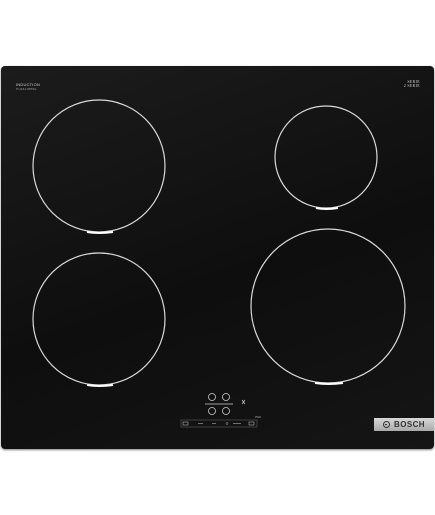 This screenshot has height=515, width=435. What do you see at coordinates (409, 424) in the screenshot?
I see `brand-name: BOSCH` at bounding box center [409, 424].